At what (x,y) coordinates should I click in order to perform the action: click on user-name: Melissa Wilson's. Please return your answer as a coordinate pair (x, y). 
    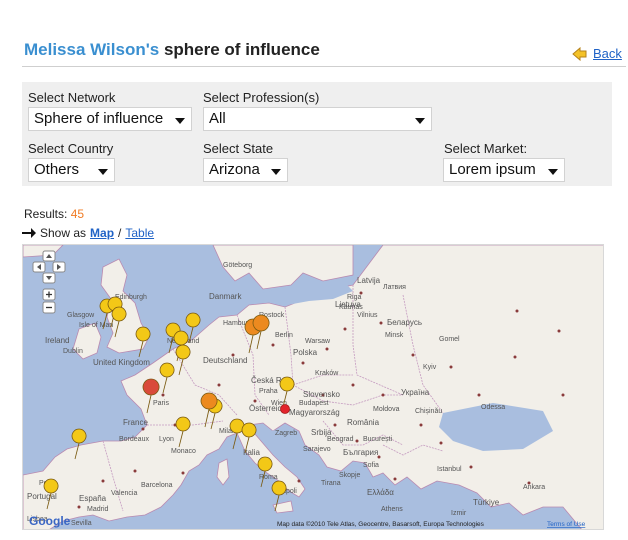
    Looking at the image, I should click on (91, 49).